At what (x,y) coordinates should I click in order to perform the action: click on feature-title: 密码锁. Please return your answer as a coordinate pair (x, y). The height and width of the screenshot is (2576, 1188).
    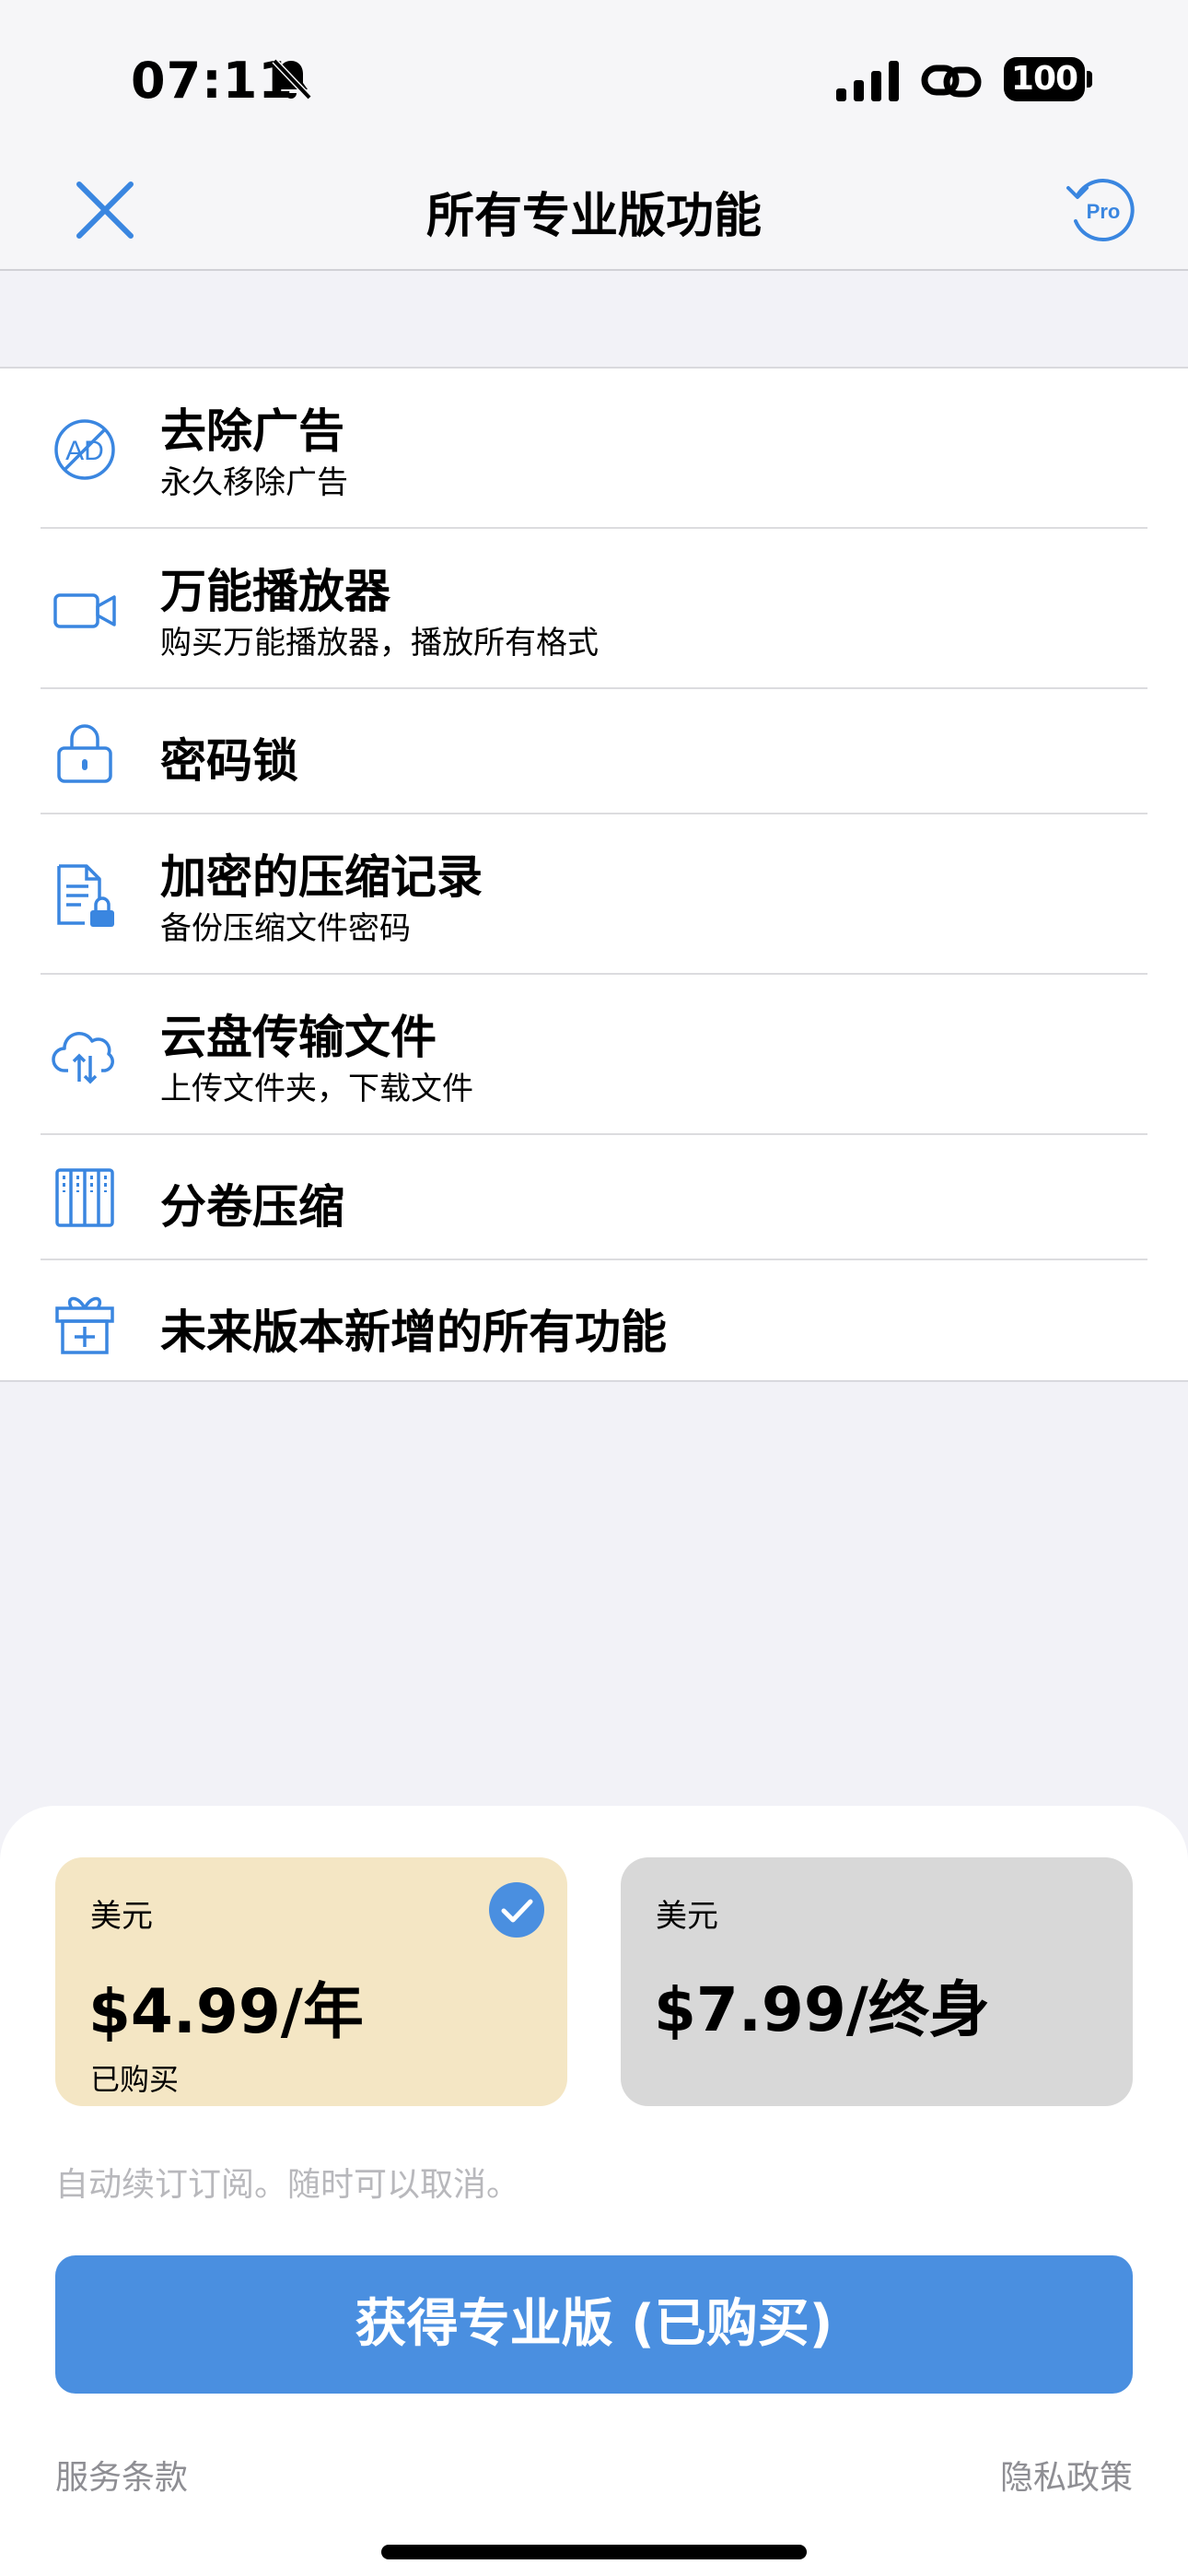
    Looking at the image, I should click on (229, 761).